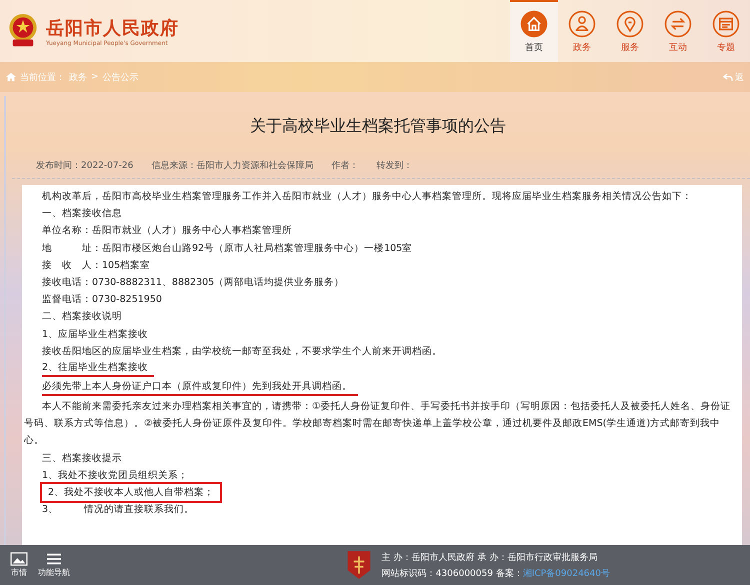 The width and height of the screenshot is (750, 585). What do you see at coordinates (232, 166) in the screenshot?
I see `article-meta: 信息来源：岳阳市人力资源和社会保障局` at bounding box center [232, 166].